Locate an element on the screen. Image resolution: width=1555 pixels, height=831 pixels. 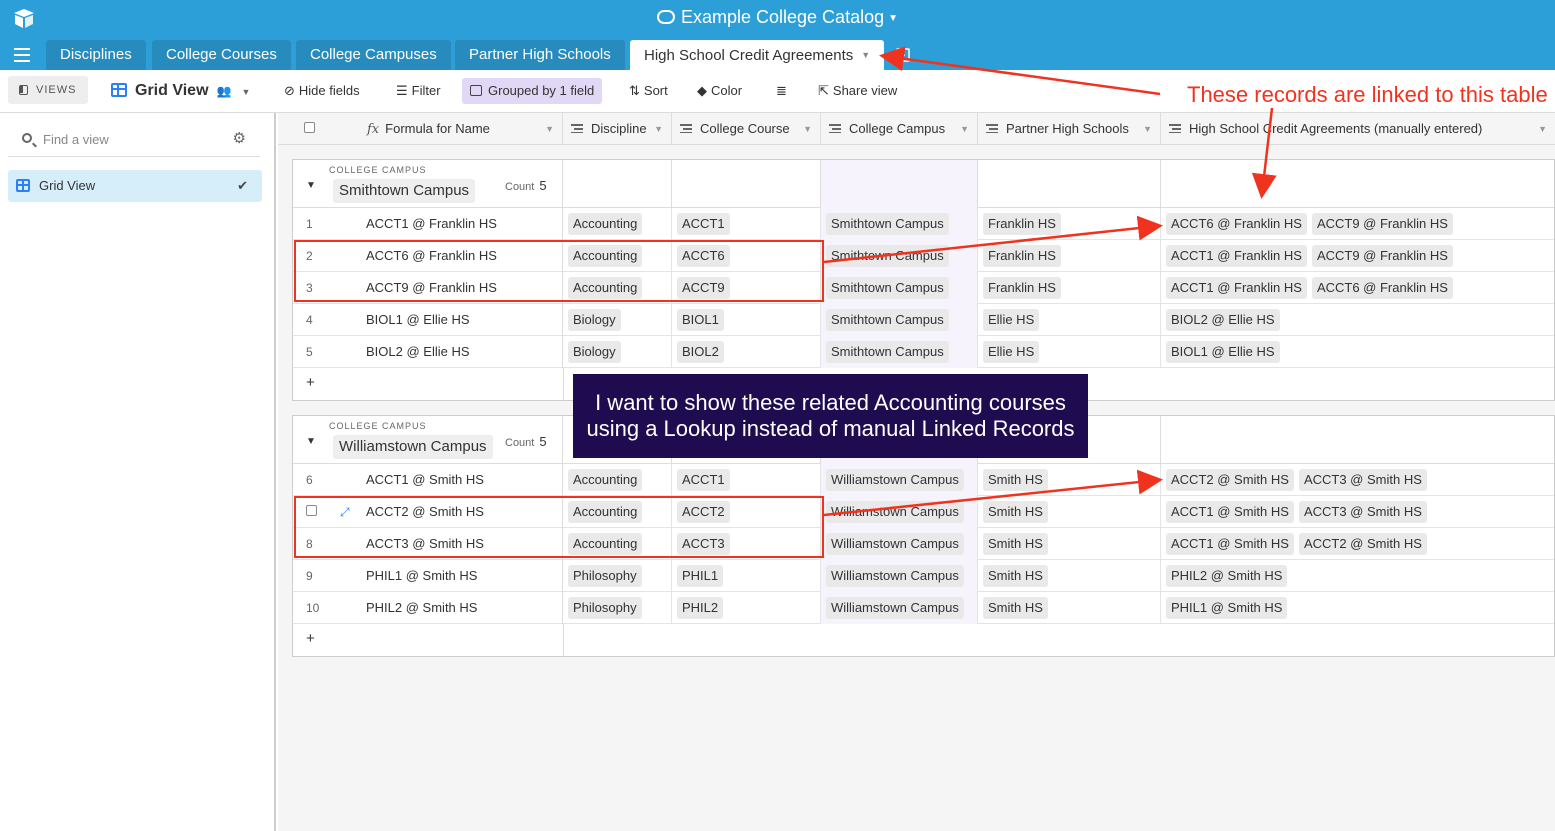
linked-record-pill: BIOL2 is located at coordinates (700, 352).